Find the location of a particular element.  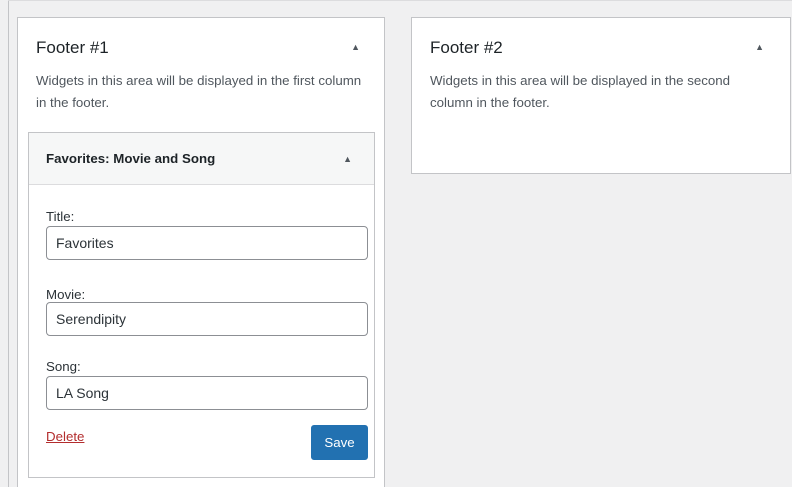

widget-area-title: Footer #1 is located at coordinates (72, 47).